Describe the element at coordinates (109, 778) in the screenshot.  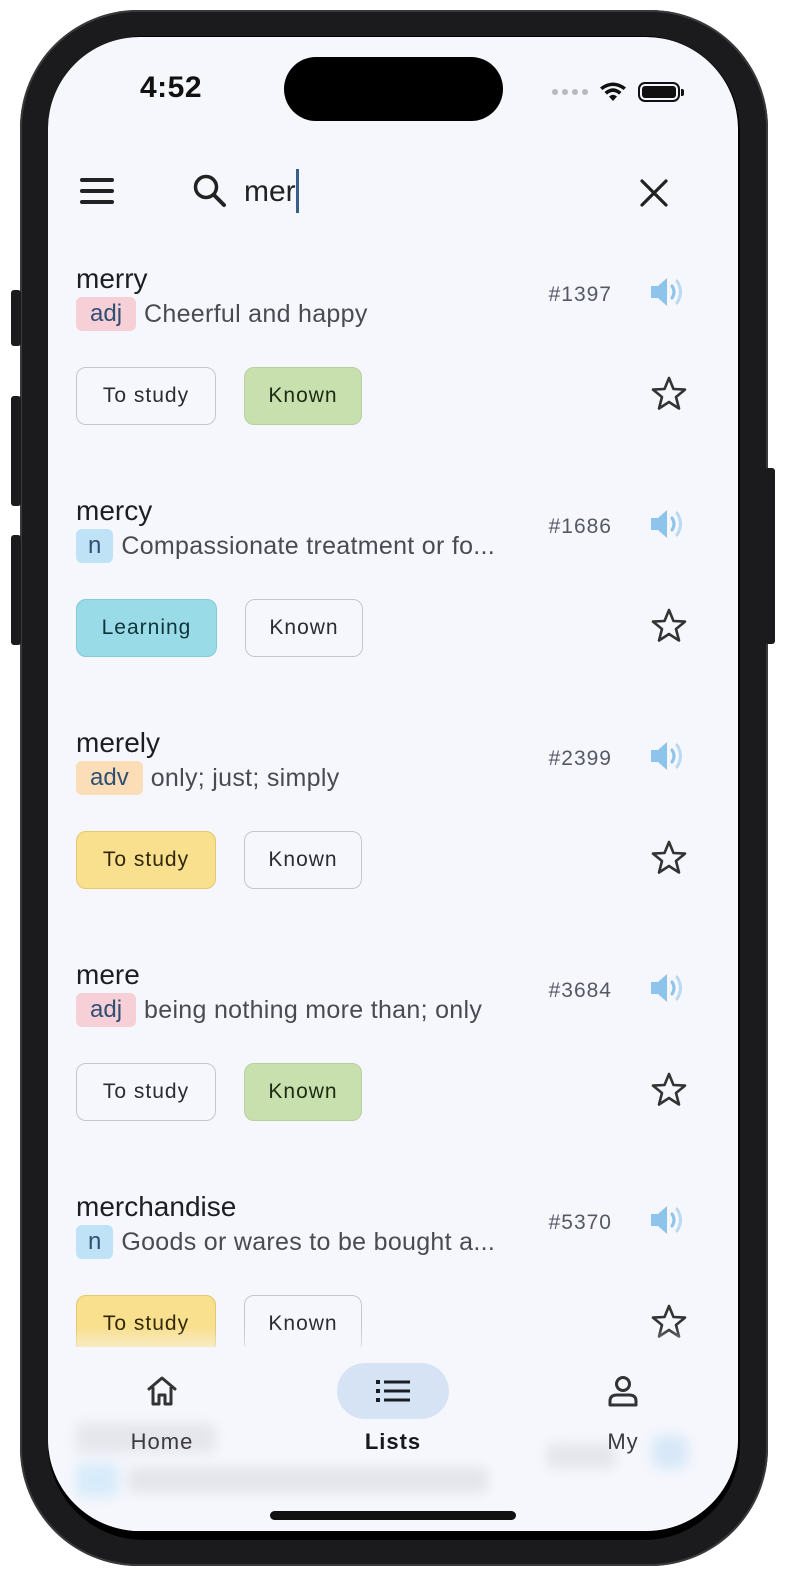
I see `part-of-speech-badge: adv` at that location.